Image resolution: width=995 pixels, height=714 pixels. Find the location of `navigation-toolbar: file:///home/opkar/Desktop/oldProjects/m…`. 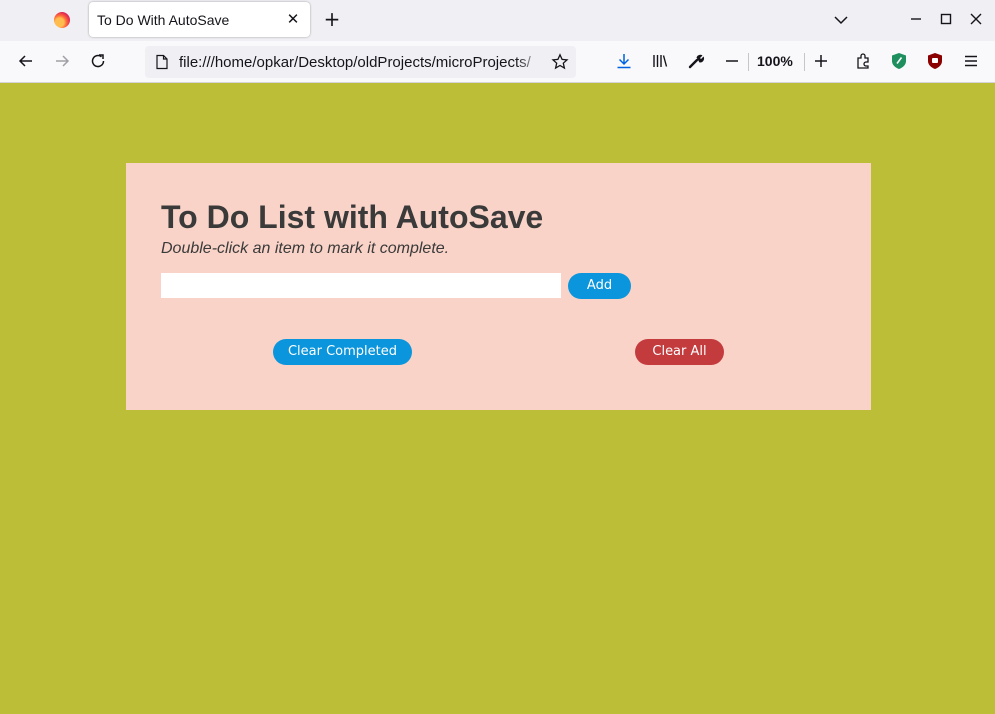

navigation-toolbar: file:///home/opkar/Desktop/oldProjects/m… is located at coordinates (497, 62).